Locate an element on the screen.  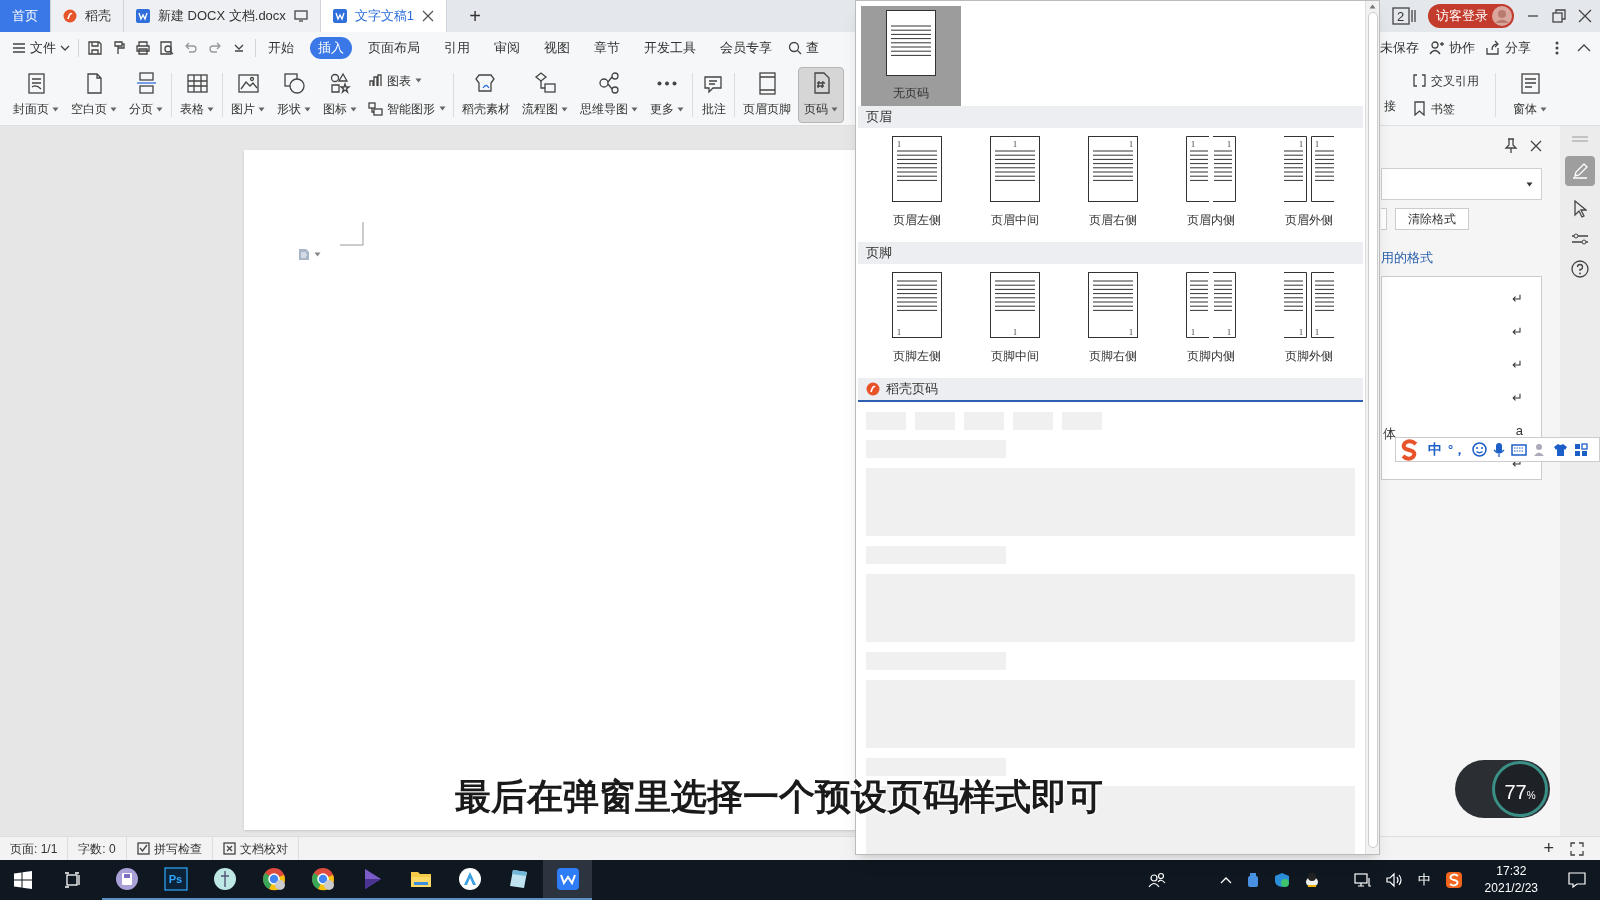
menu-tab: 视图 is located at coordinates (557, 48).